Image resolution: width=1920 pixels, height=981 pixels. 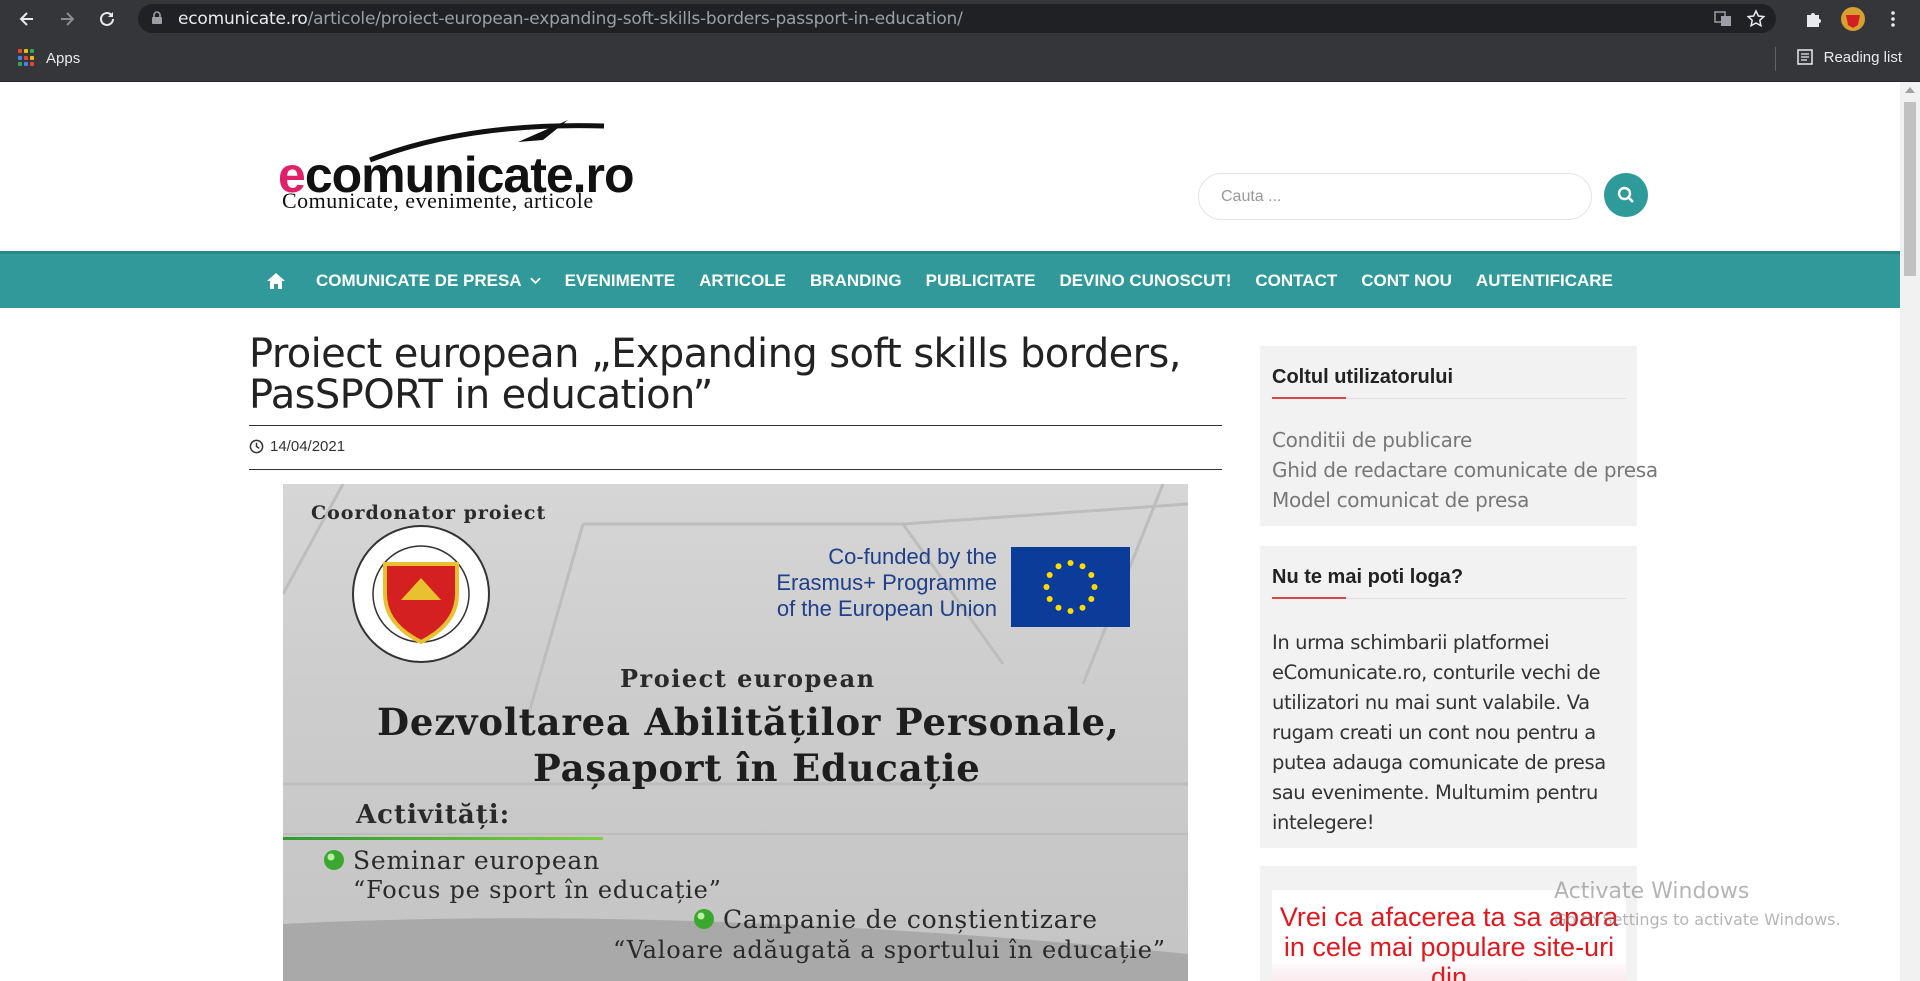 I want to click on kebab-menu-icon, so click(x=1893, y=19).